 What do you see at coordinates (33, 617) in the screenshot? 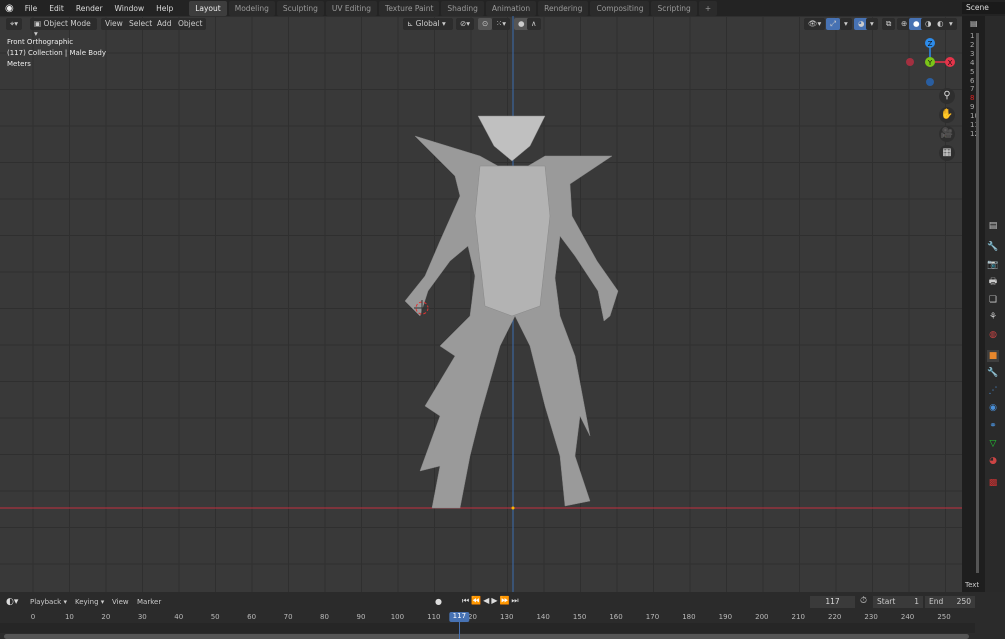
I see `timeline-tick-label: 0` at bounding box center [33, 617].